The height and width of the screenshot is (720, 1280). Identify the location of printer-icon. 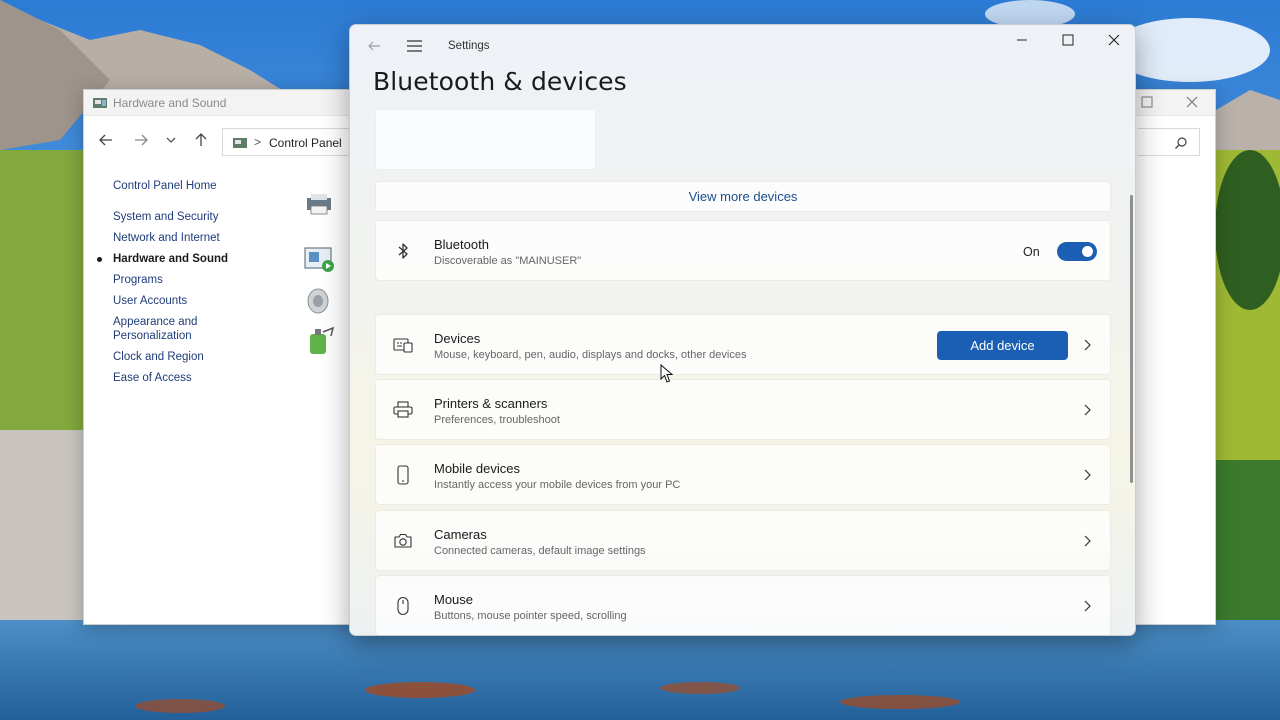
(403, 409).